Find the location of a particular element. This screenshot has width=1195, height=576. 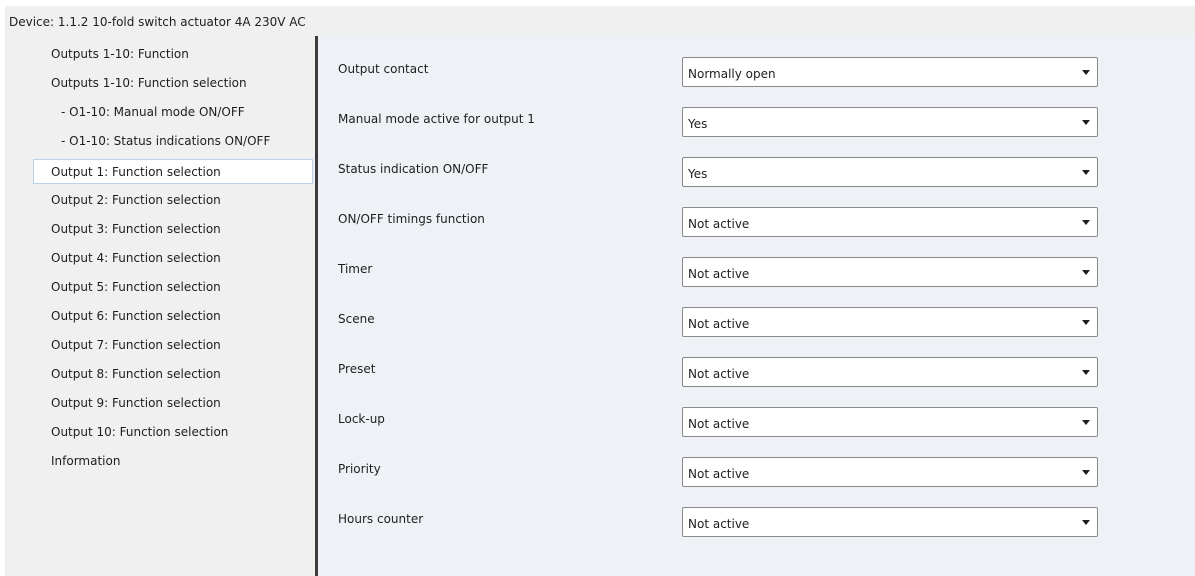

sidebar-item-output-7: Output 7: Function selection is located at coordinates (136, 345).